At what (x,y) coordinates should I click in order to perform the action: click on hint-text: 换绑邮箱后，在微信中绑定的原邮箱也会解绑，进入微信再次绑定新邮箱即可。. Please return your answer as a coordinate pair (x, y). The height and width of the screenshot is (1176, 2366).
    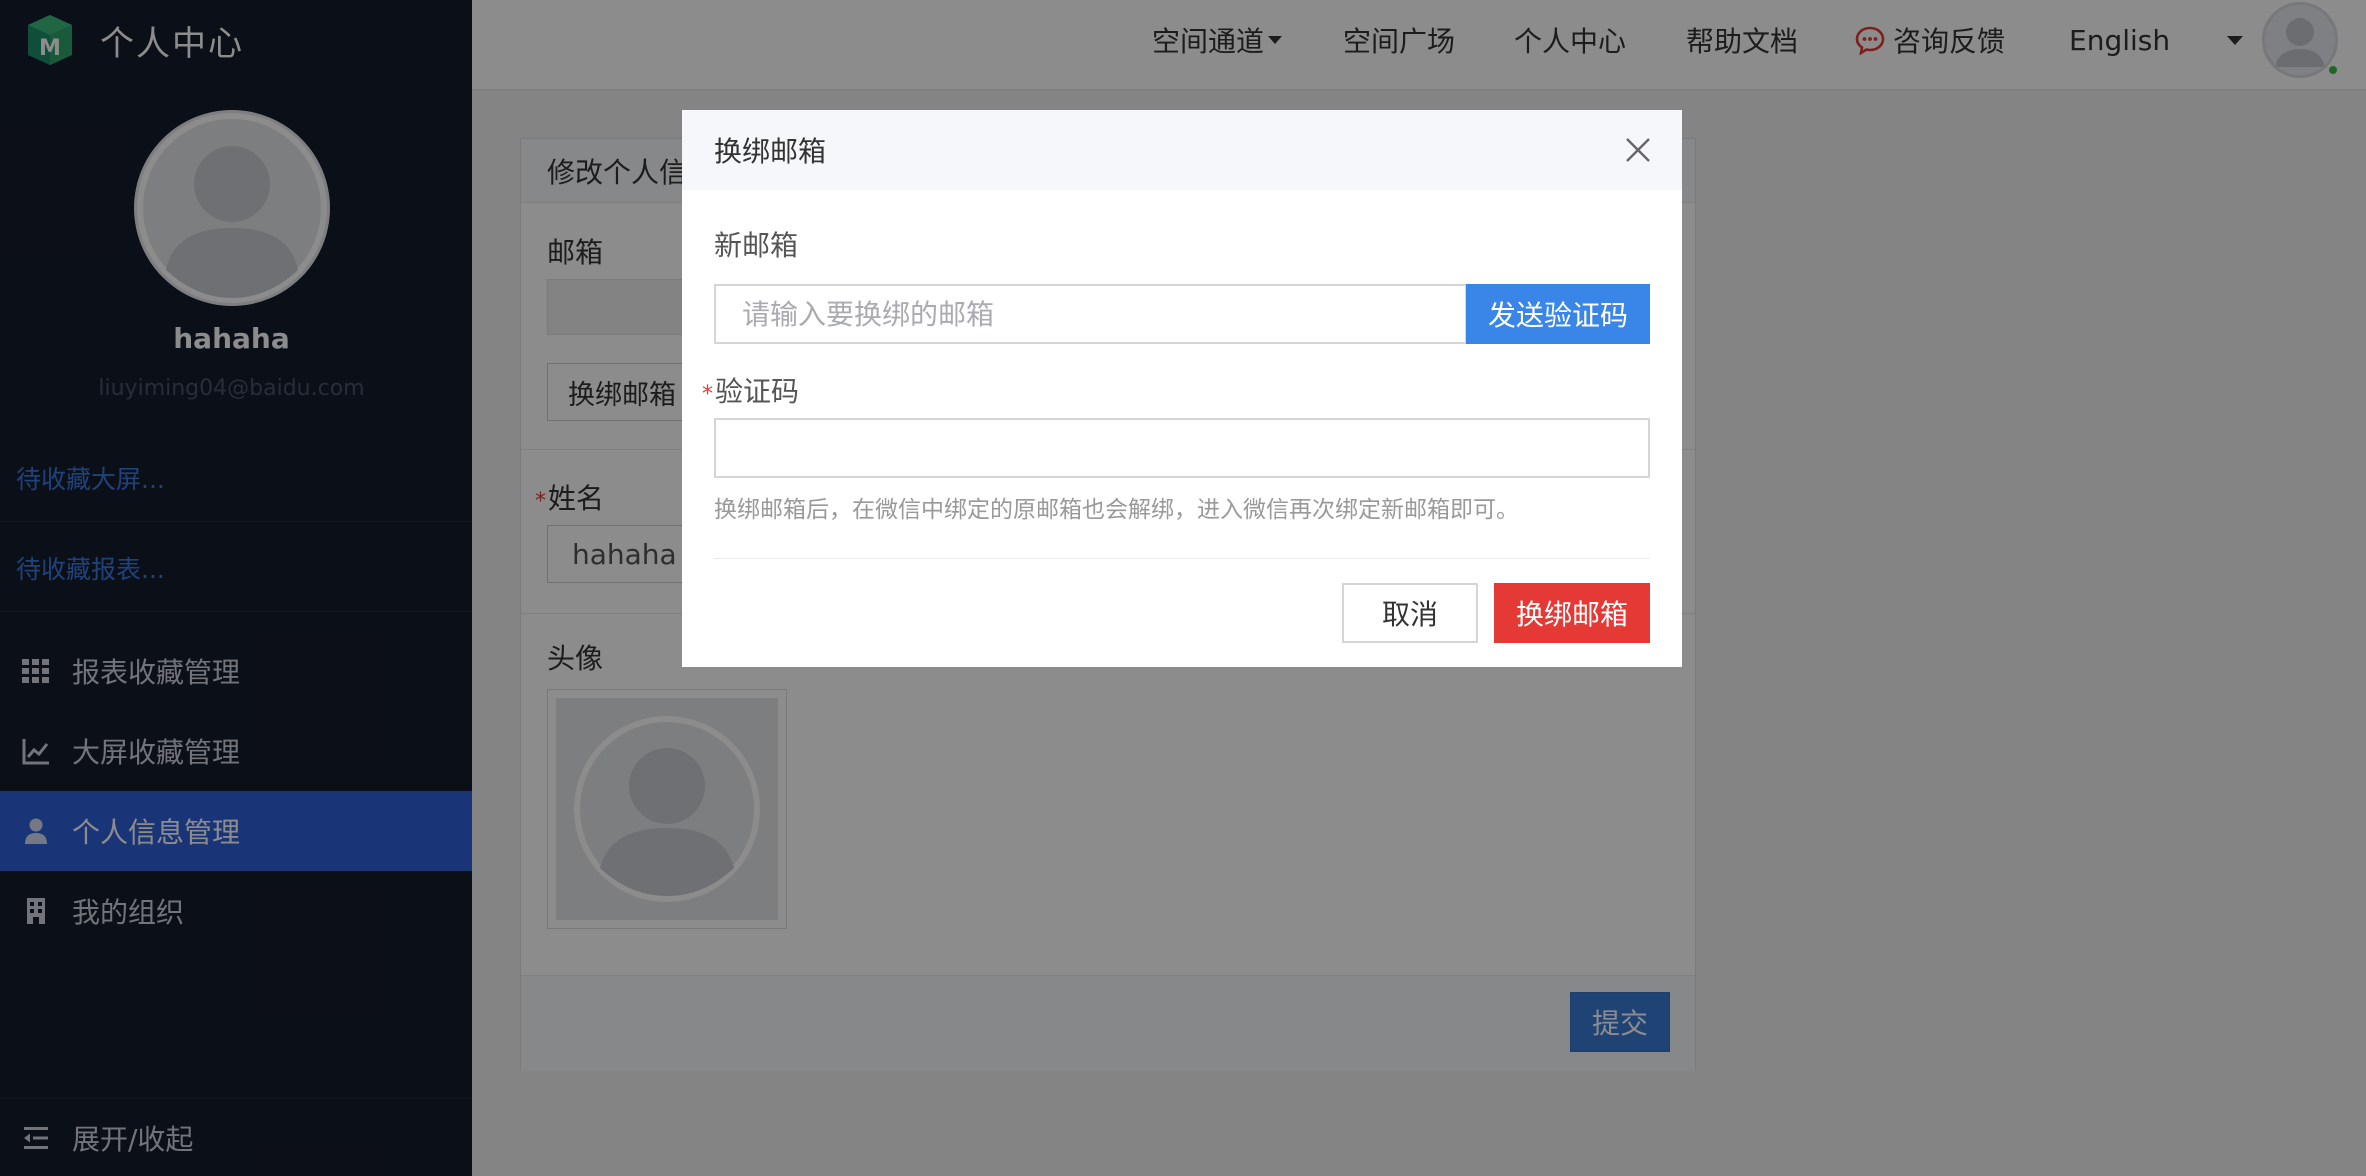
    Looking at the image, I should click on (1116, 510).